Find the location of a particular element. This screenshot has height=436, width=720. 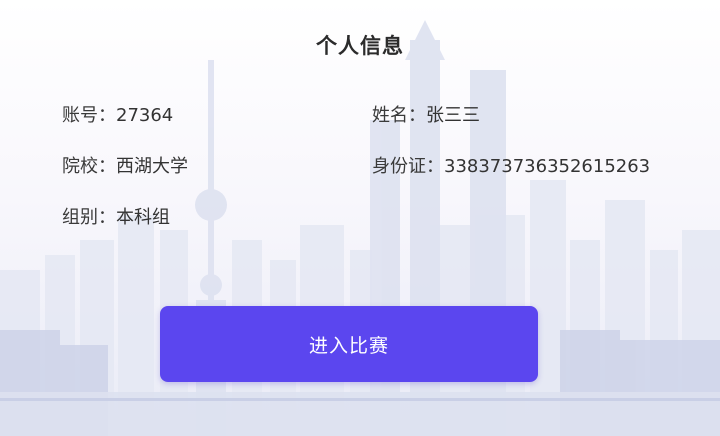

name-field: 姓名：张三三 is located at coordinates (426, 114).